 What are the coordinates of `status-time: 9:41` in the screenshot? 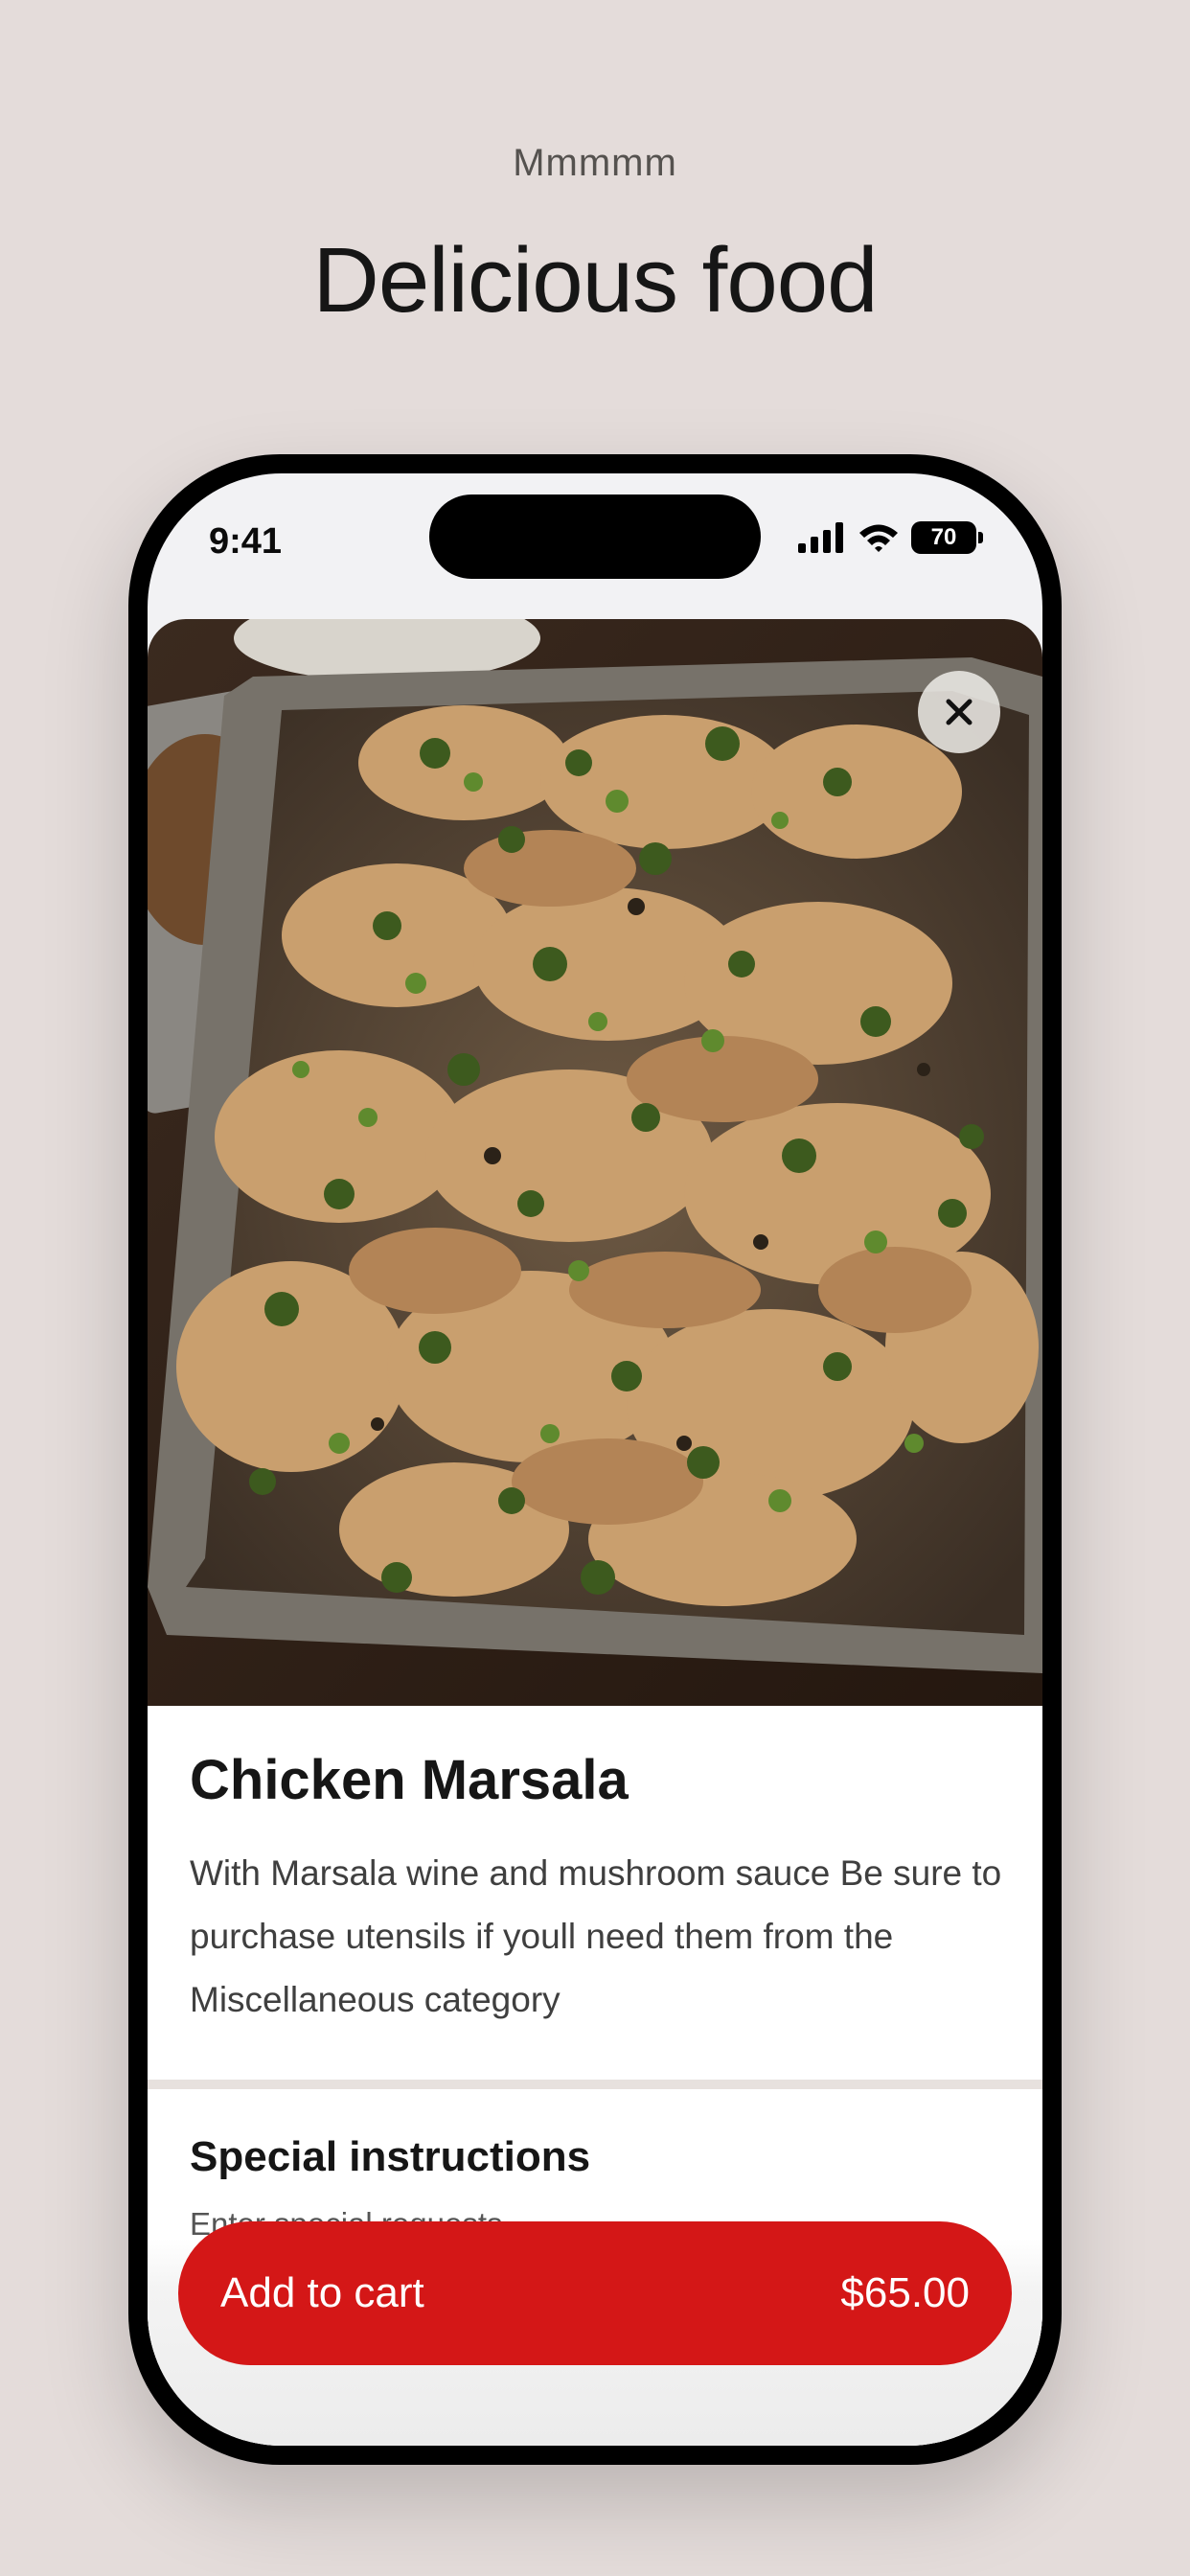 It's located at (246, 541).